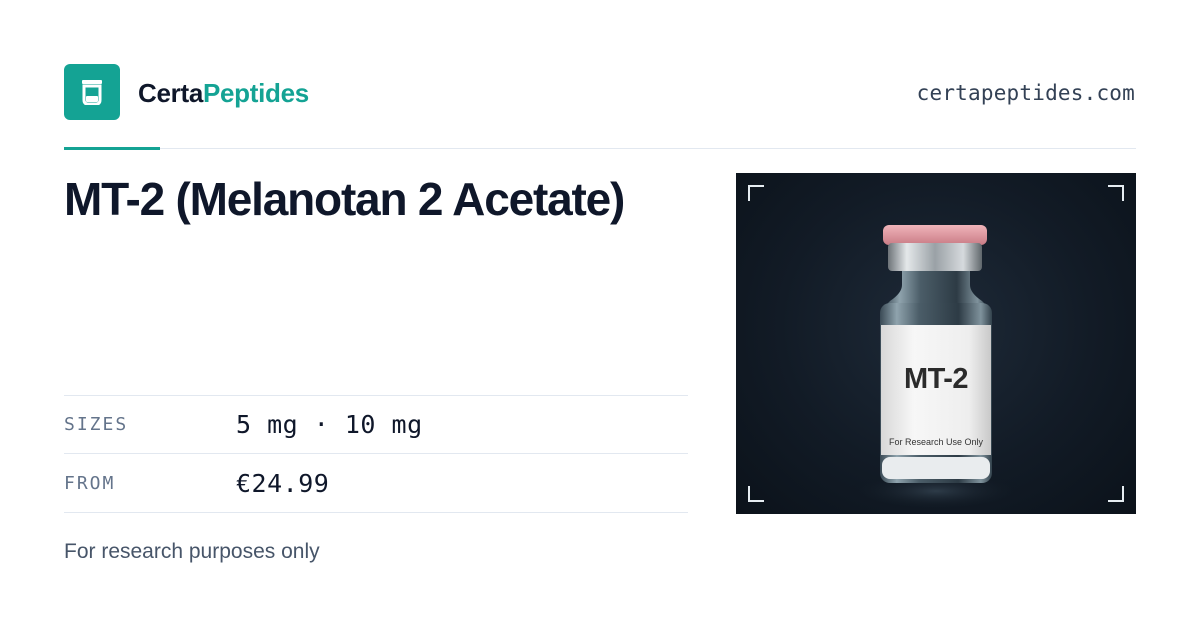 This screenshot has width=1200, height=630. I want to click on spec-row-from: FROM €24.99, so click(376, 483).